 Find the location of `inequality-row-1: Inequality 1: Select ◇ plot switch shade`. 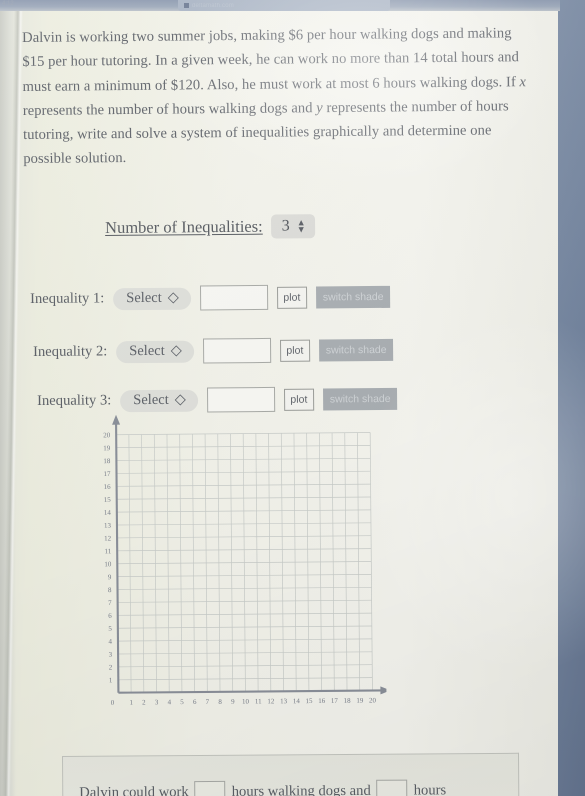

inequality-row-1: Inequality 1: Select ◇ plot switch shade is located at coordinates (210, 298).